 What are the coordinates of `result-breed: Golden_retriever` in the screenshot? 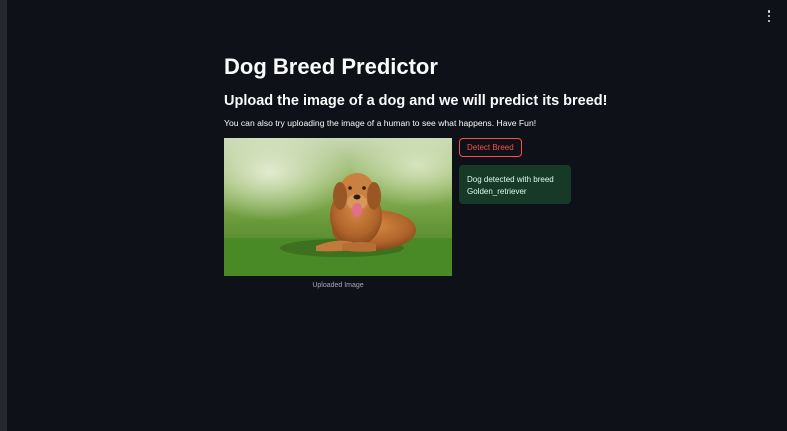 It's located at (497, 191).